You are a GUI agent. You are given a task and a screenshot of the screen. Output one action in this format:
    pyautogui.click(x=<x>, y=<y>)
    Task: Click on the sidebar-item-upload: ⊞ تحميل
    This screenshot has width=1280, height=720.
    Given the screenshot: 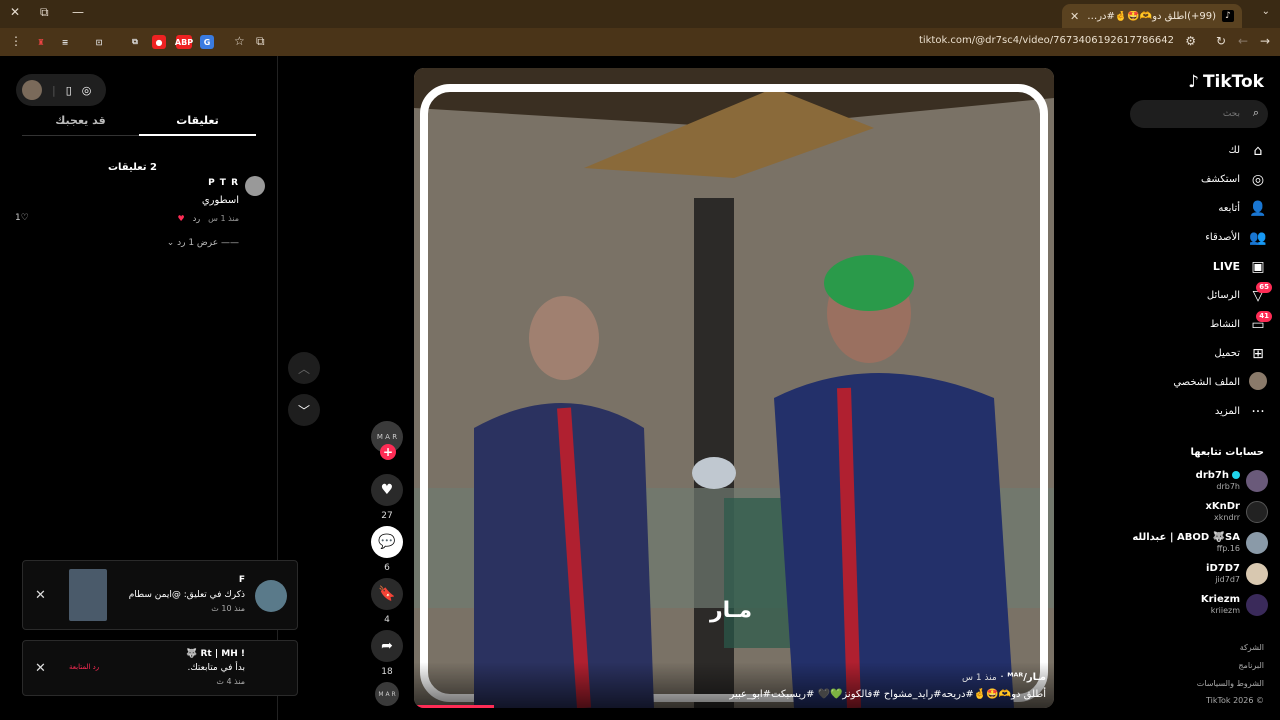 What is the action you would take?
    pyautogui.click(x=1198, y=353)
    